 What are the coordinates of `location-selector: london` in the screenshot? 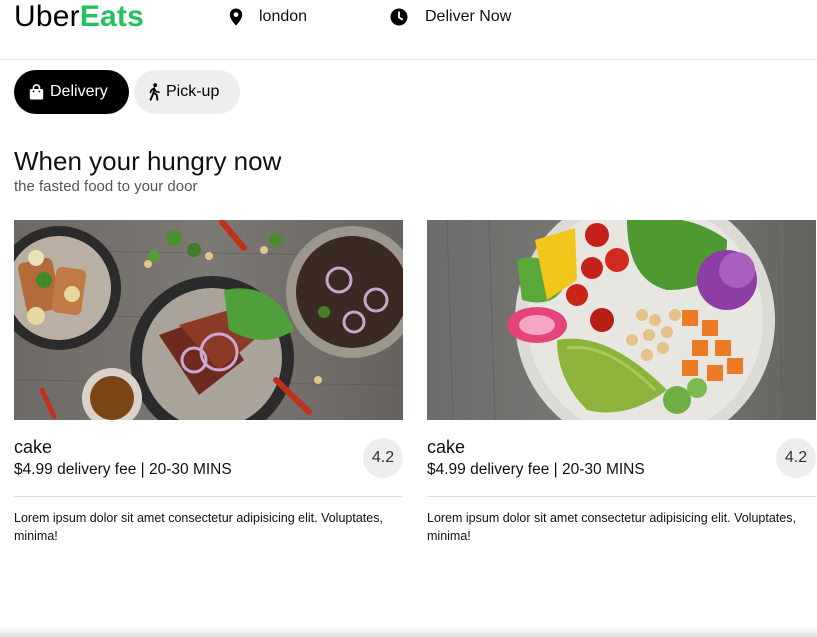 It's located at (268, 17).